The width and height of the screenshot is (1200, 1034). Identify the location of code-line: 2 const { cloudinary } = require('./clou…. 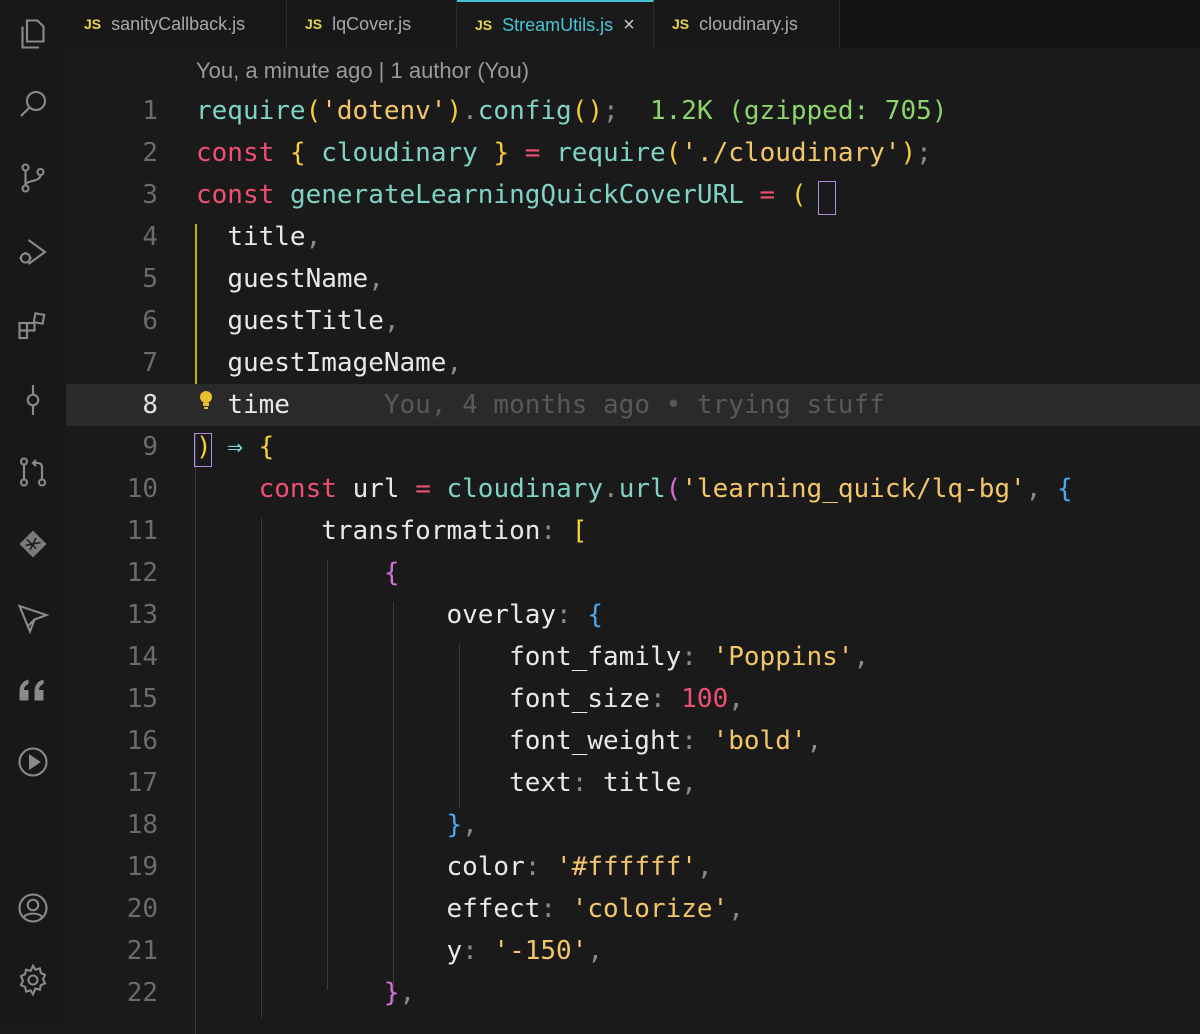
(633, 153).